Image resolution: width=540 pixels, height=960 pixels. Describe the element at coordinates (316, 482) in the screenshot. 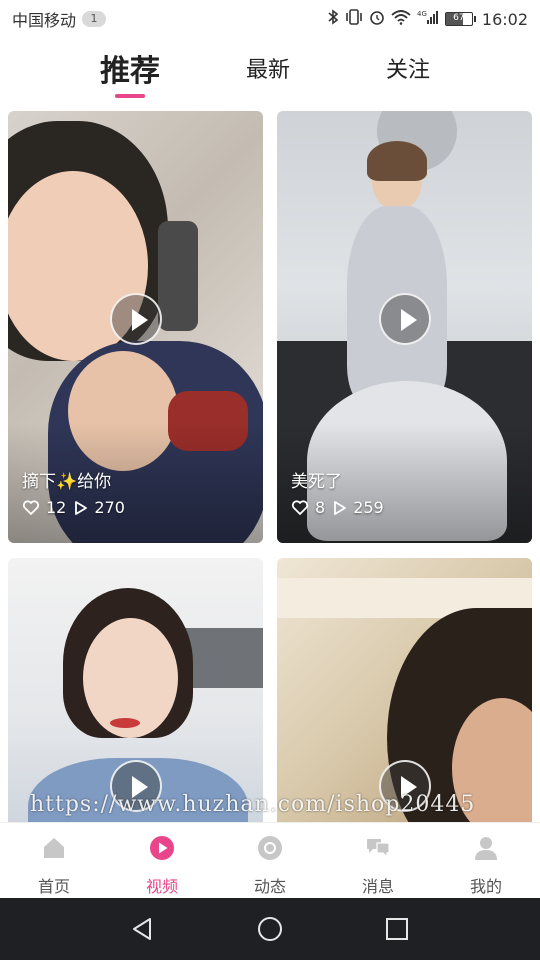

I see `video-title: 美死了` at that location.